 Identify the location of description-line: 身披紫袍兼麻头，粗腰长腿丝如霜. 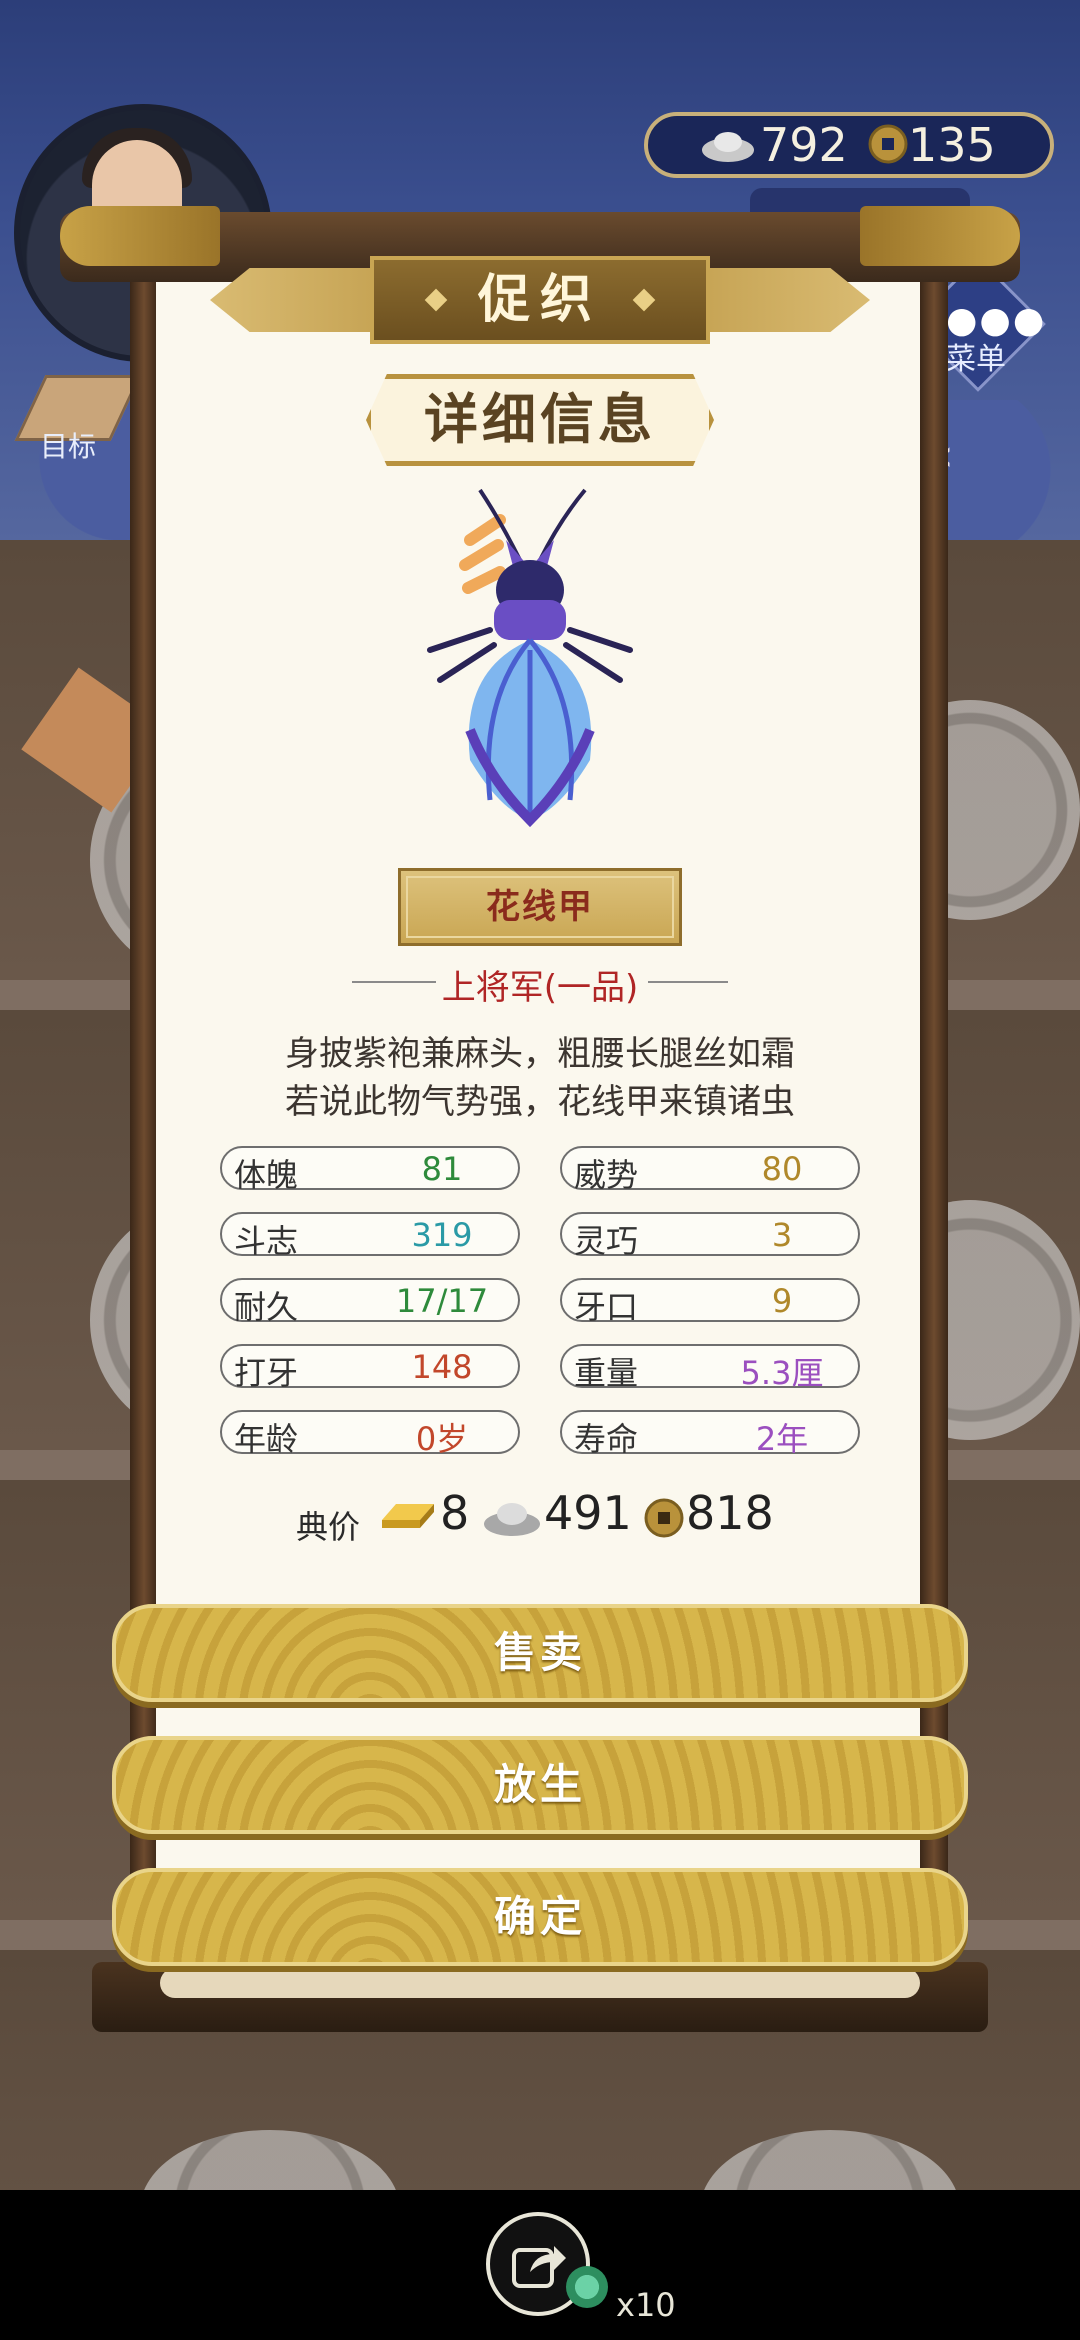
(540, 1054).